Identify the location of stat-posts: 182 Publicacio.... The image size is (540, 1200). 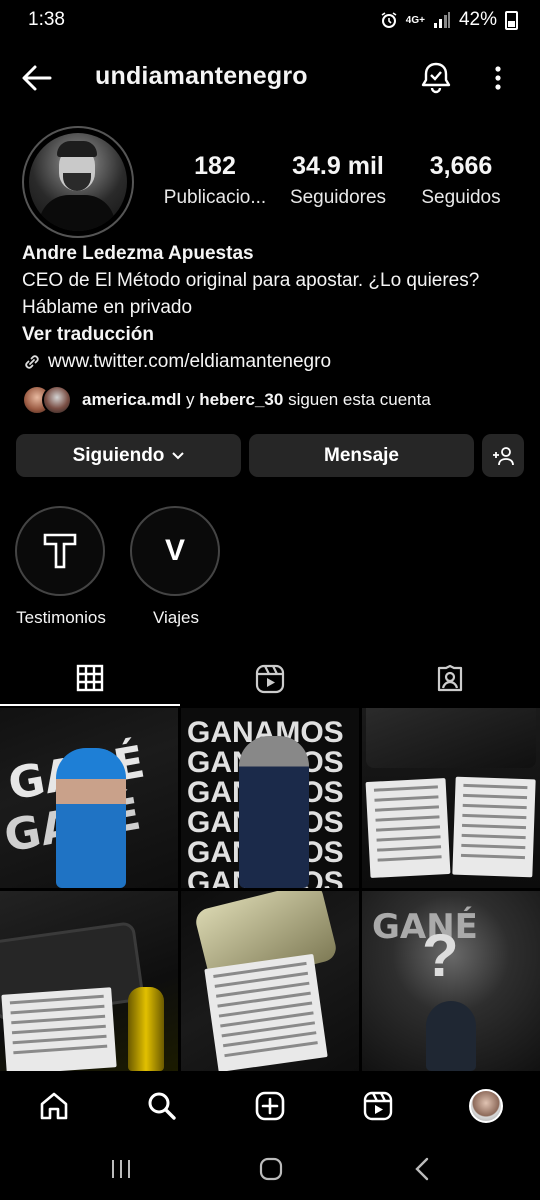
(215, 180).